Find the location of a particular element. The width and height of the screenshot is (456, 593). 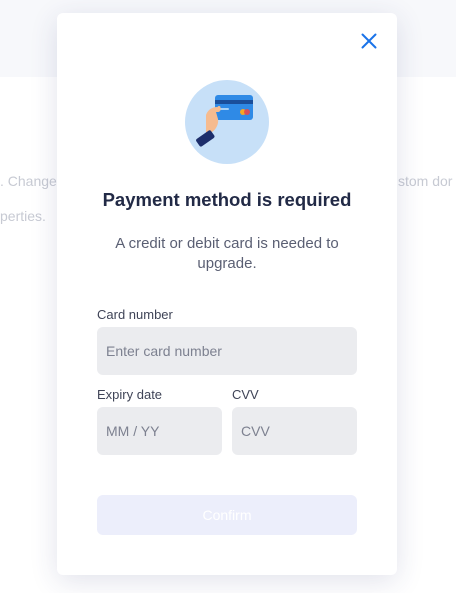

cvv-label: CVV is located at coordinates (245, 394).